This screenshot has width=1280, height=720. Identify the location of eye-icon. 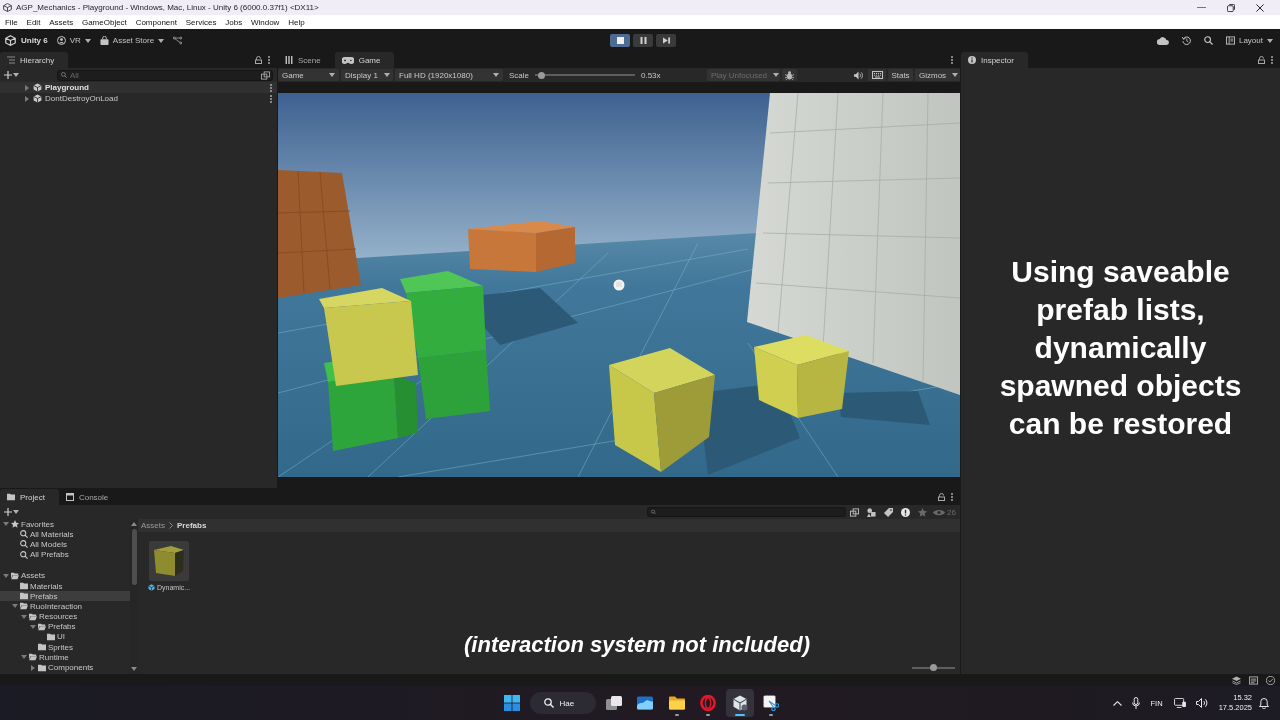
(939, 512).